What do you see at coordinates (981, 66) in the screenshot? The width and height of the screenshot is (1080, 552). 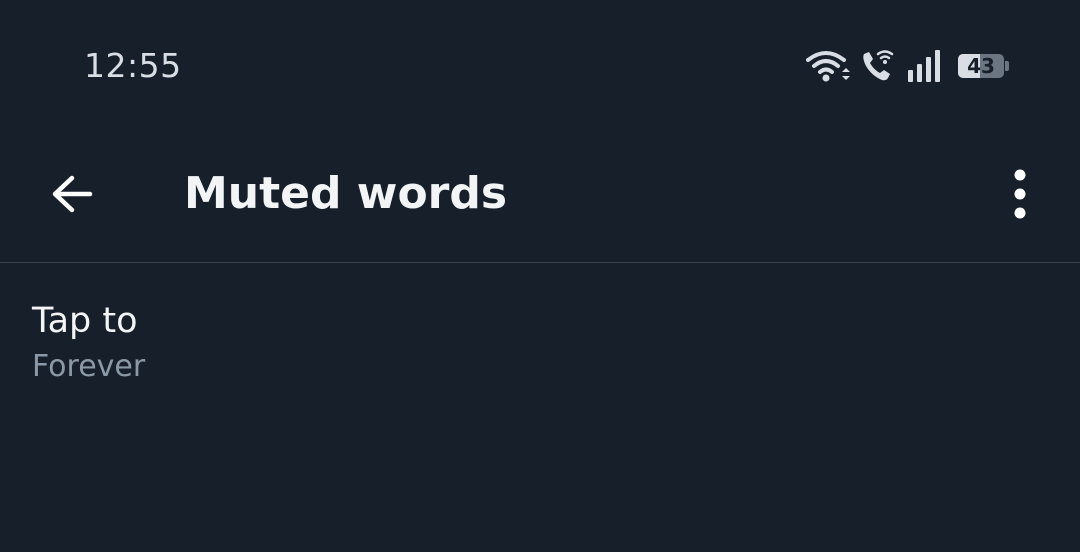 I see `battery-level: 43` at bounding box center [981, 66].